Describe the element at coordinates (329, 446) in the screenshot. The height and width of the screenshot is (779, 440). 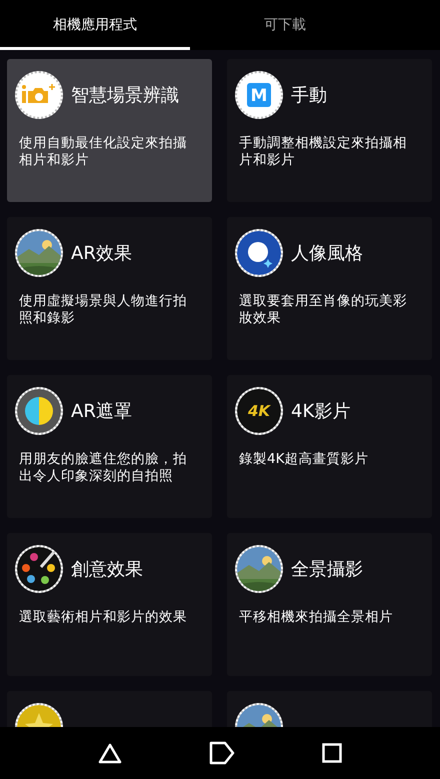
I see `app-card: 4K 4K影片 錄製4K超高畫質影片` at that location.